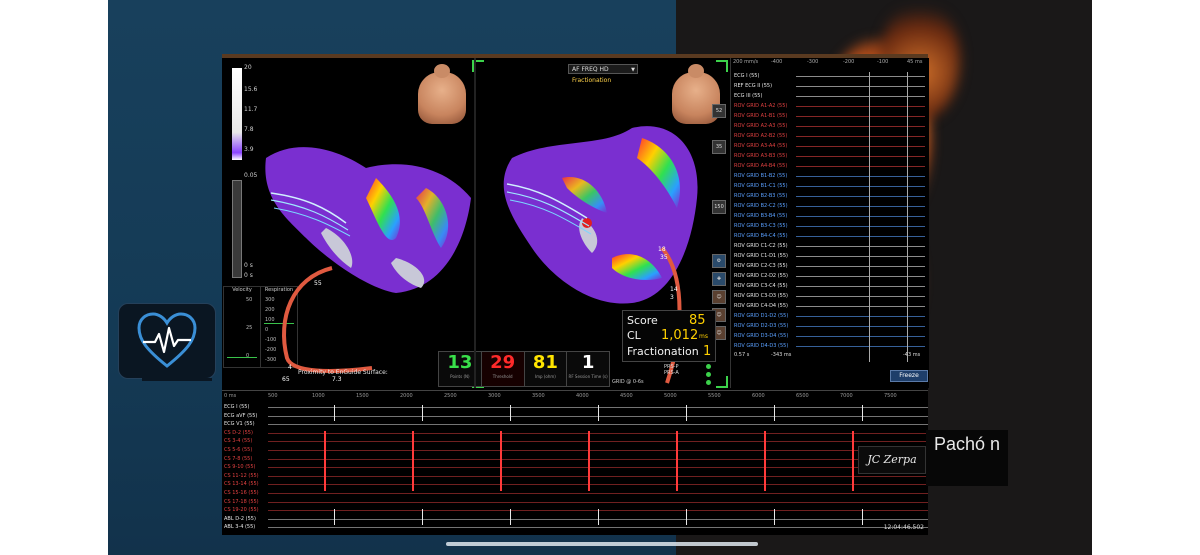  What do you see at coordinates (828, 62) in the screenshot?
I see `egm-time-axis: 200 mm/s -400 -300 -200 -100 45 ms` at bounding box center [828, 62].